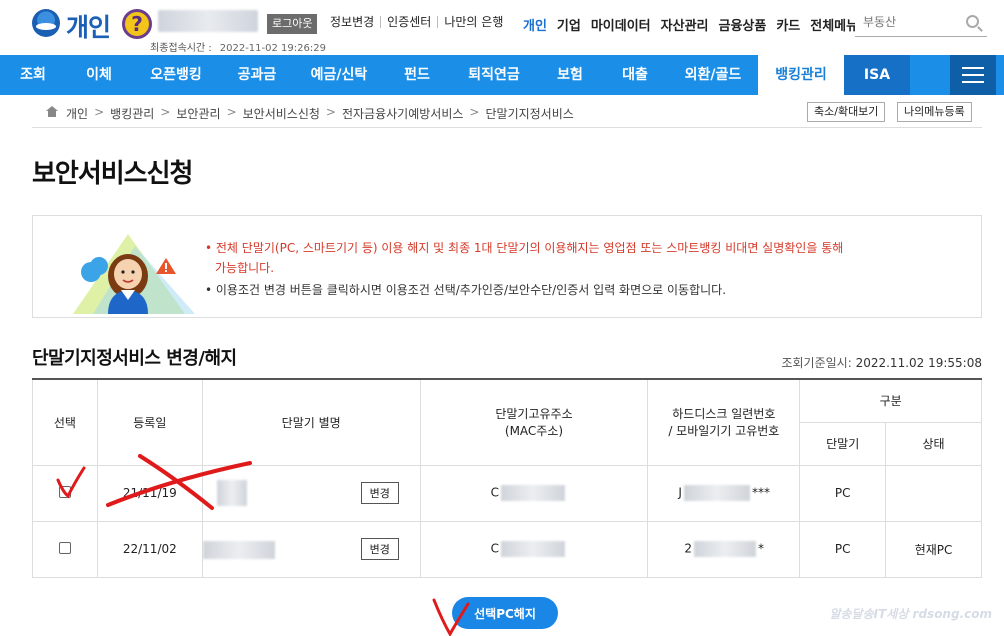  What do you see at coordinates (843, 443) in the screenshot?
I see `th-device: 단말기` at bounding box center [843, 443].